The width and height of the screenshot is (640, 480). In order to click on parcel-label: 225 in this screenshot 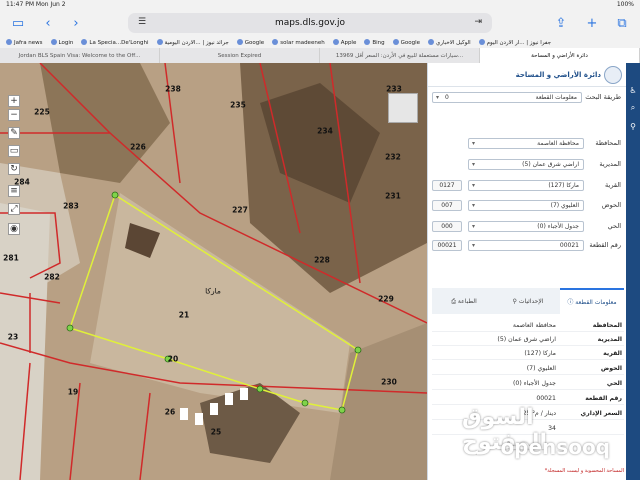, I will do `click(42, 112)`.